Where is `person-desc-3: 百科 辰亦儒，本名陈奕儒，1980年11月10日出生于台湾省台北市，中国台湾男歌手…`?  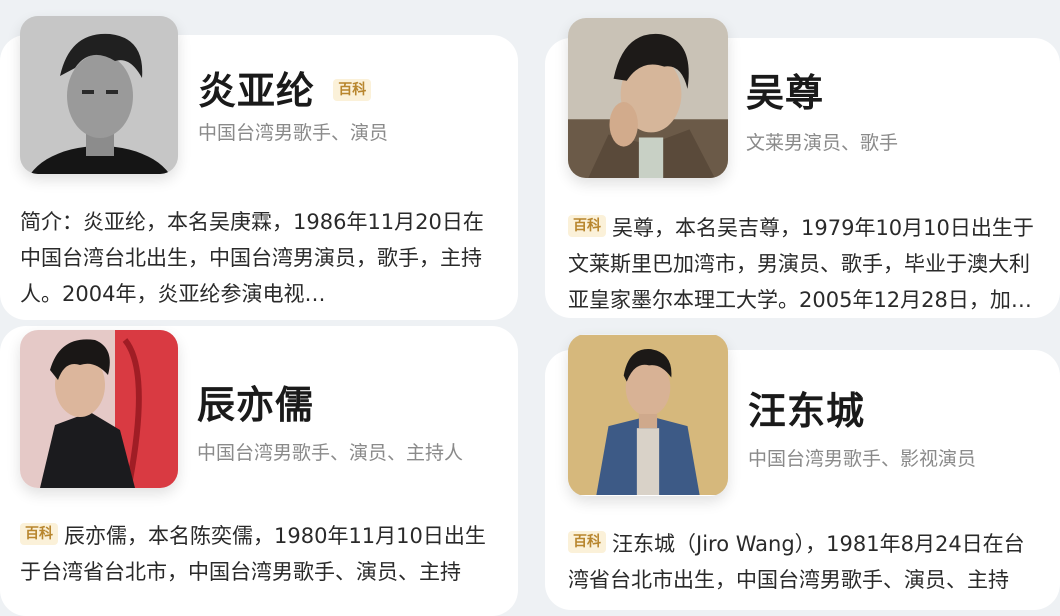
person-desc-3: 百科 辰亦儒，本名陈奕儒，1980年11月10日出生于台湾省台北市，中国台湾男歌手… is located at coordinates (260, 554).